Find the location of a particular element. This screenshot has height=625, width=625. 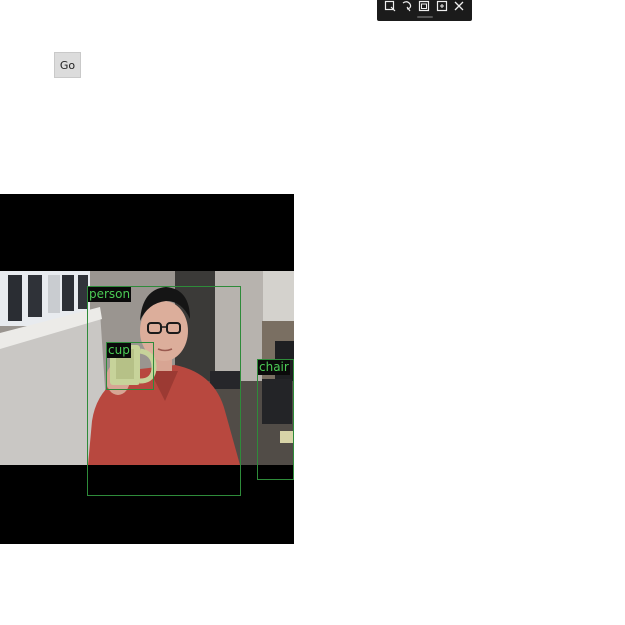

detection-box-cup: cup is located at coordinates (130, 366).